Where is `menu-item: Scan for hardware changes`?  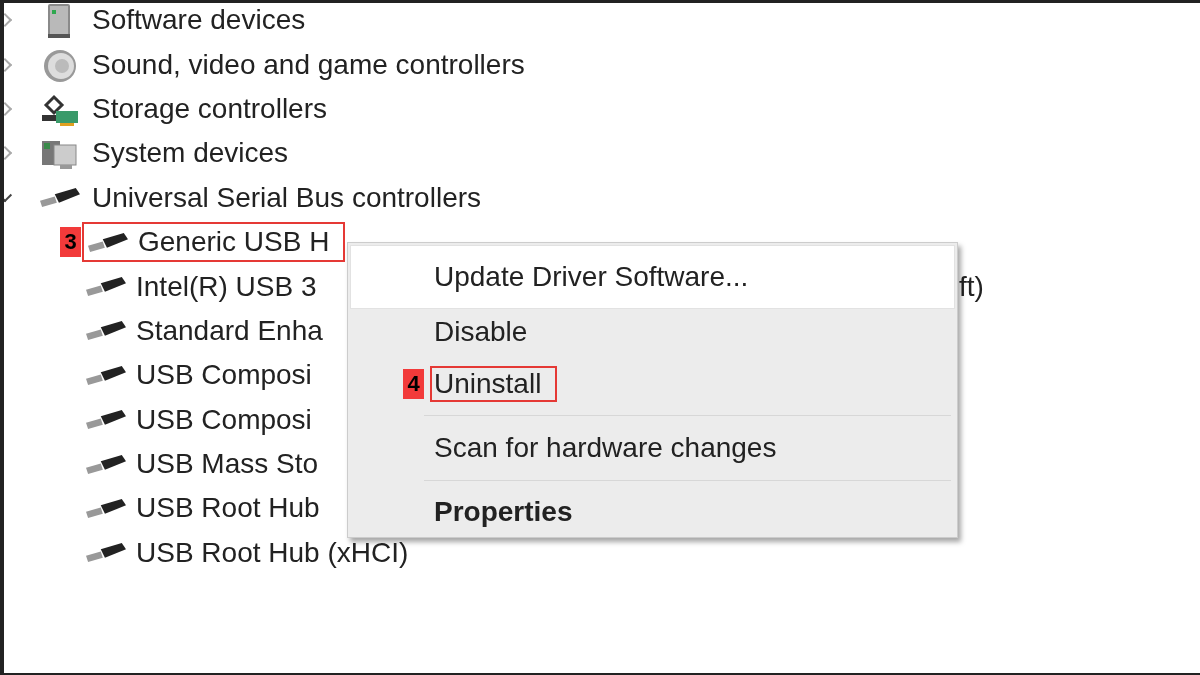 menu-item: Scan for hardware changes is located at coordinates (652, 448).